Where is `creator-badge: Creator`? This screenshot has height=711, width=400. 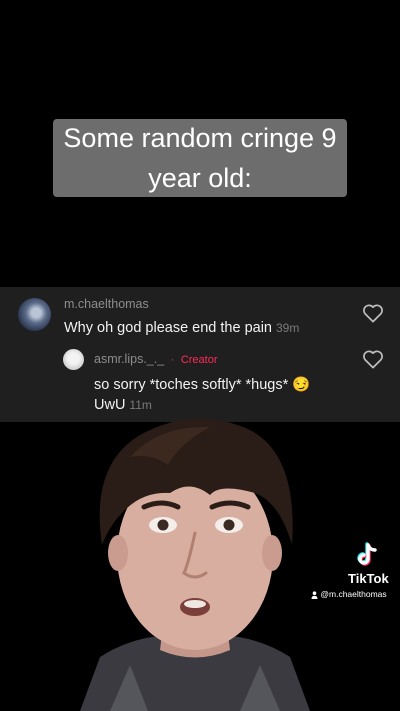
creator-badge: Creator is located at coordinates (199, 360).